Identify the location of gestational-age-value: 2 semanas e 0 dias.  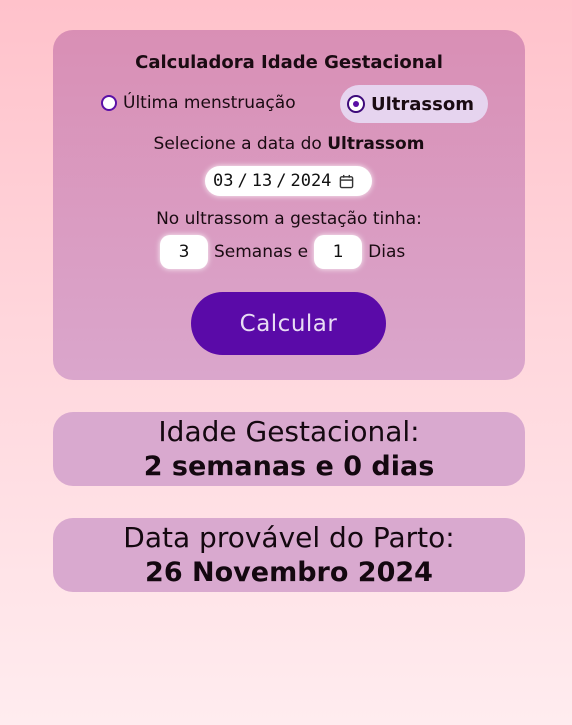
(289, 466).